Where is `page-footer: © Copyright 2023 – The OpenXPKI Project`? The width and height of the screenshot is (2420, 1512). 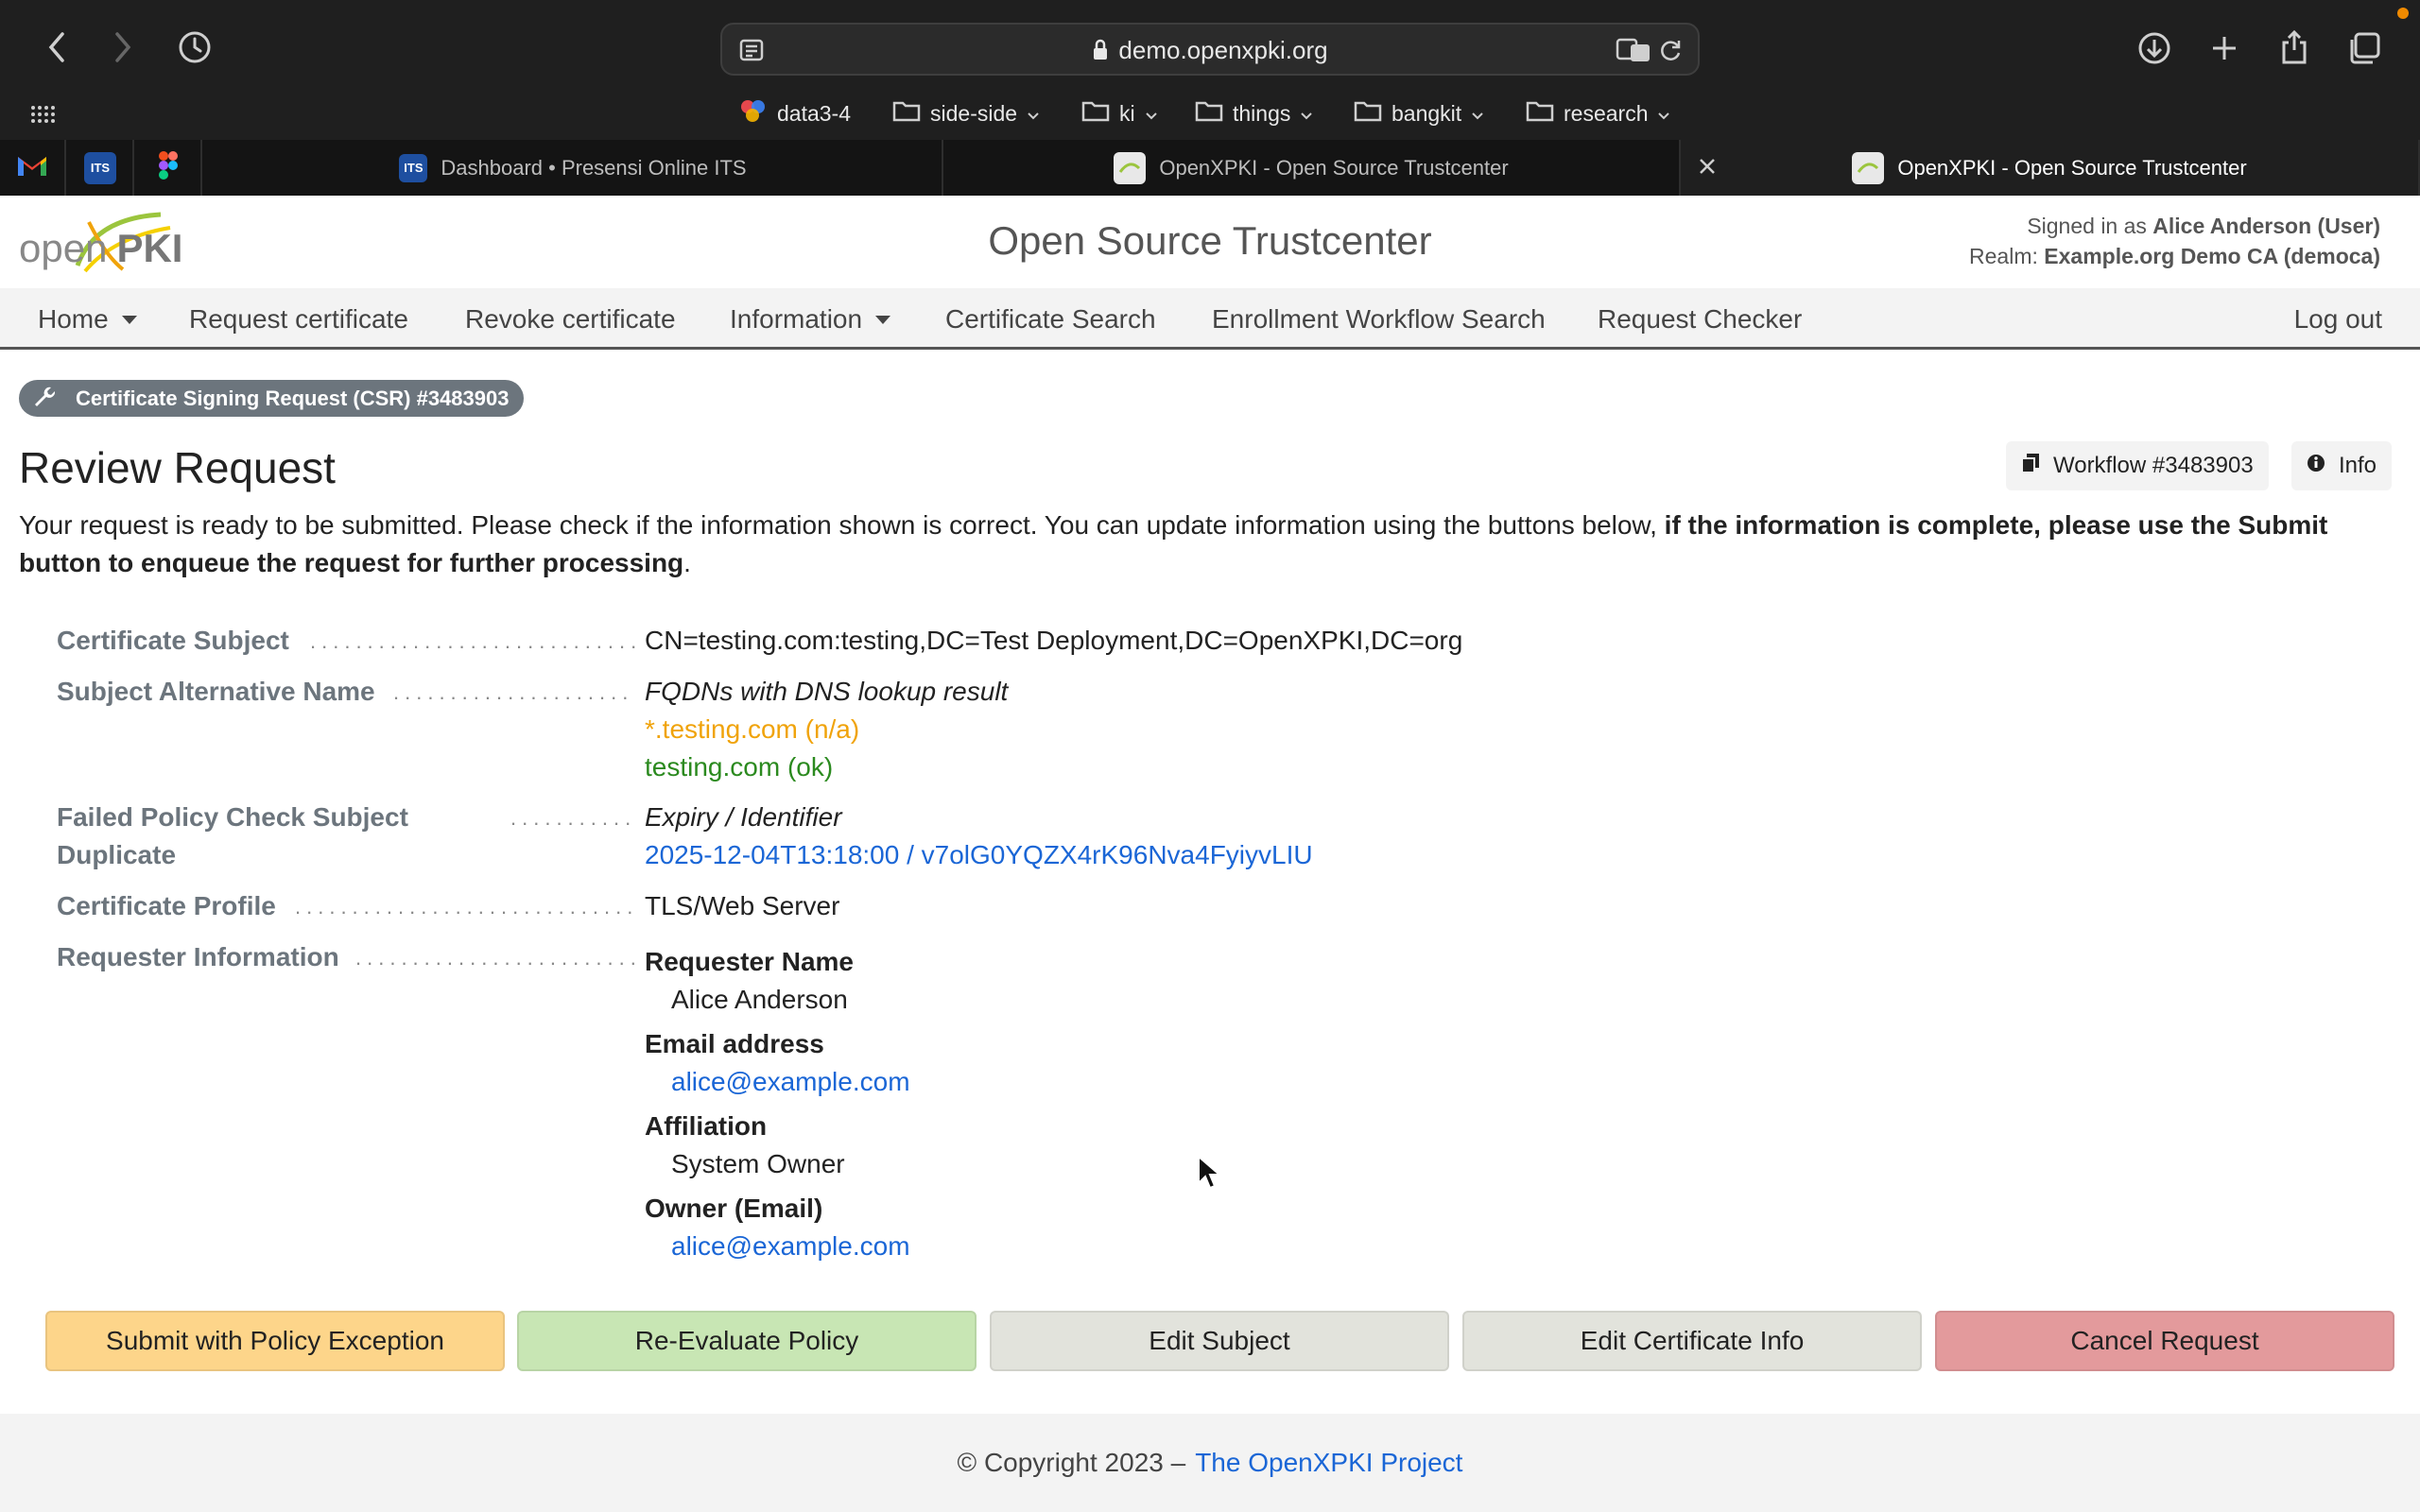 page-footer: © Copyright 2023 – The OpenXPKI Project is located at coordinates (1210, 1463).